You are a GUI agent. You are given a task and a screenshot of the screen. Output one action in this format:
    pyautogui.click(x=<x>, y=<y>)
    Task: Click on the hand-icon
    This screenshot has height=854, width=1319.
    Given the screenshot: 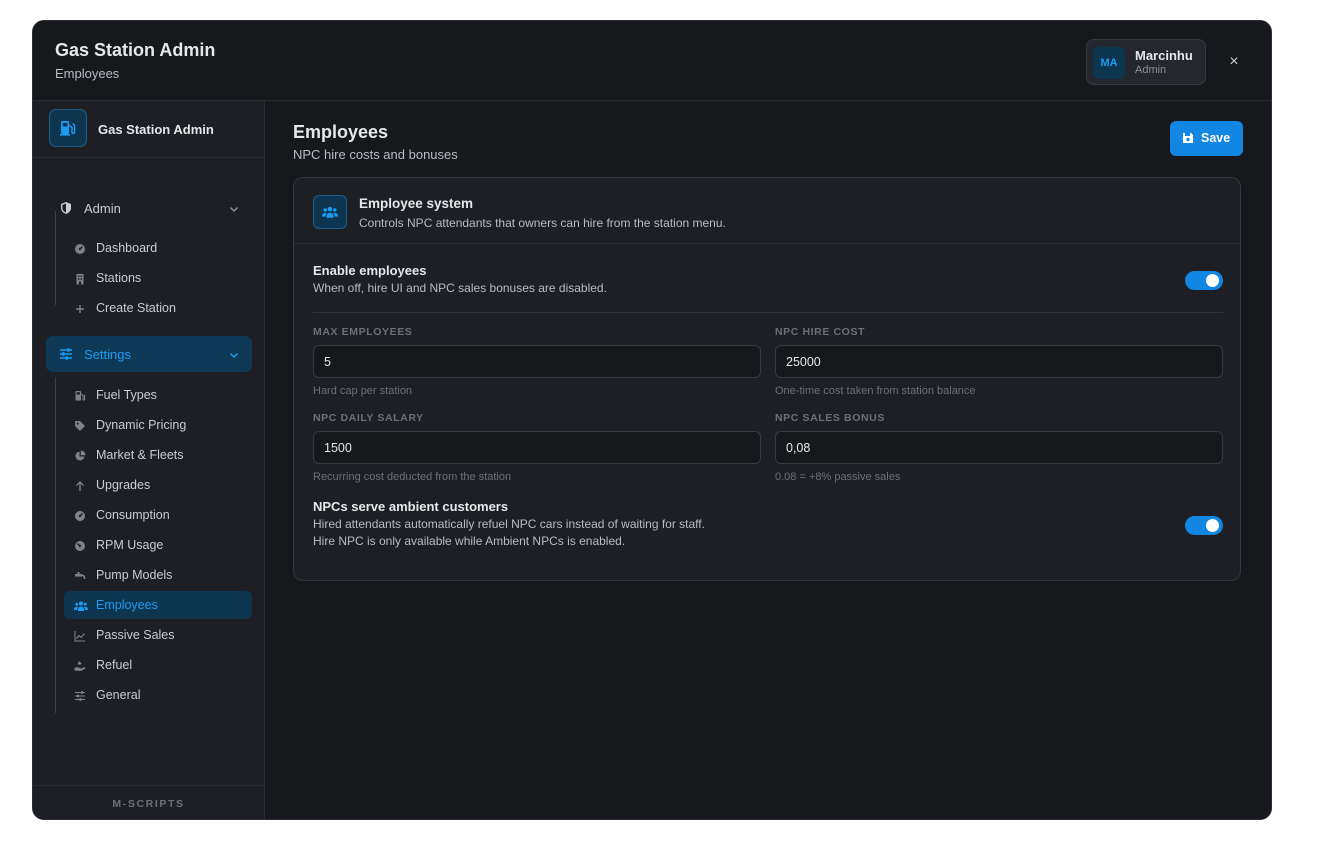 What is the action you would take?
    pyautogui.click(x=80, y=665)
    